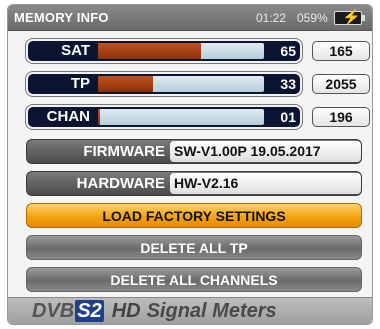 The image size is (380, 329). I want to click on memory-bar: SAT 65, so click(164, 51).